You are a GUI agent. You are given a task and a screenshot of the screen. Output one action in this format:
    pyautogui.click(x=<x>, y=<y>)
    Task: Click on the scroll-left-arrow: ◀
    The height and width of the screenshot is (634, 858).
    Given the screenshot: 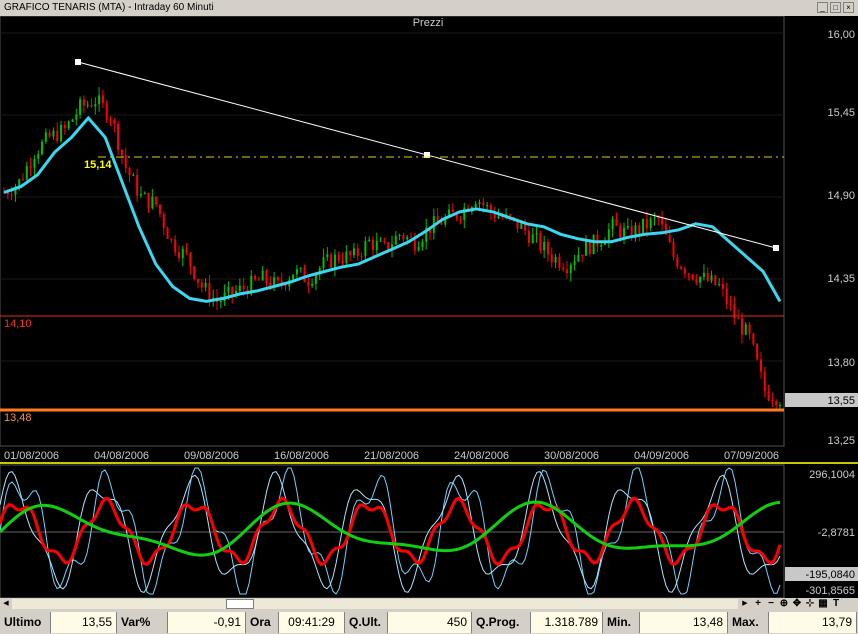 What is the action you would take?
    pyautogui.click(x=6, y=604)
    